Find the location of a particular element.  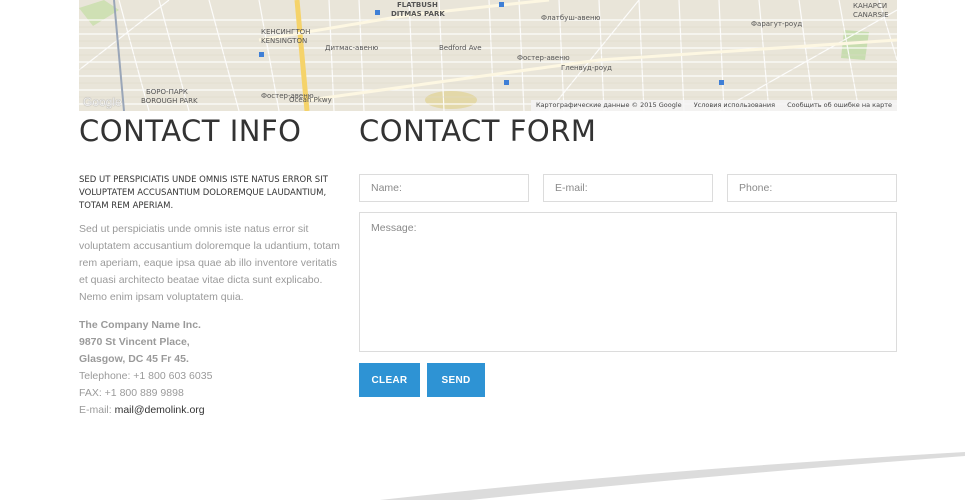

company-name: The Company Name Inc. is located at coordinates (140, 325).